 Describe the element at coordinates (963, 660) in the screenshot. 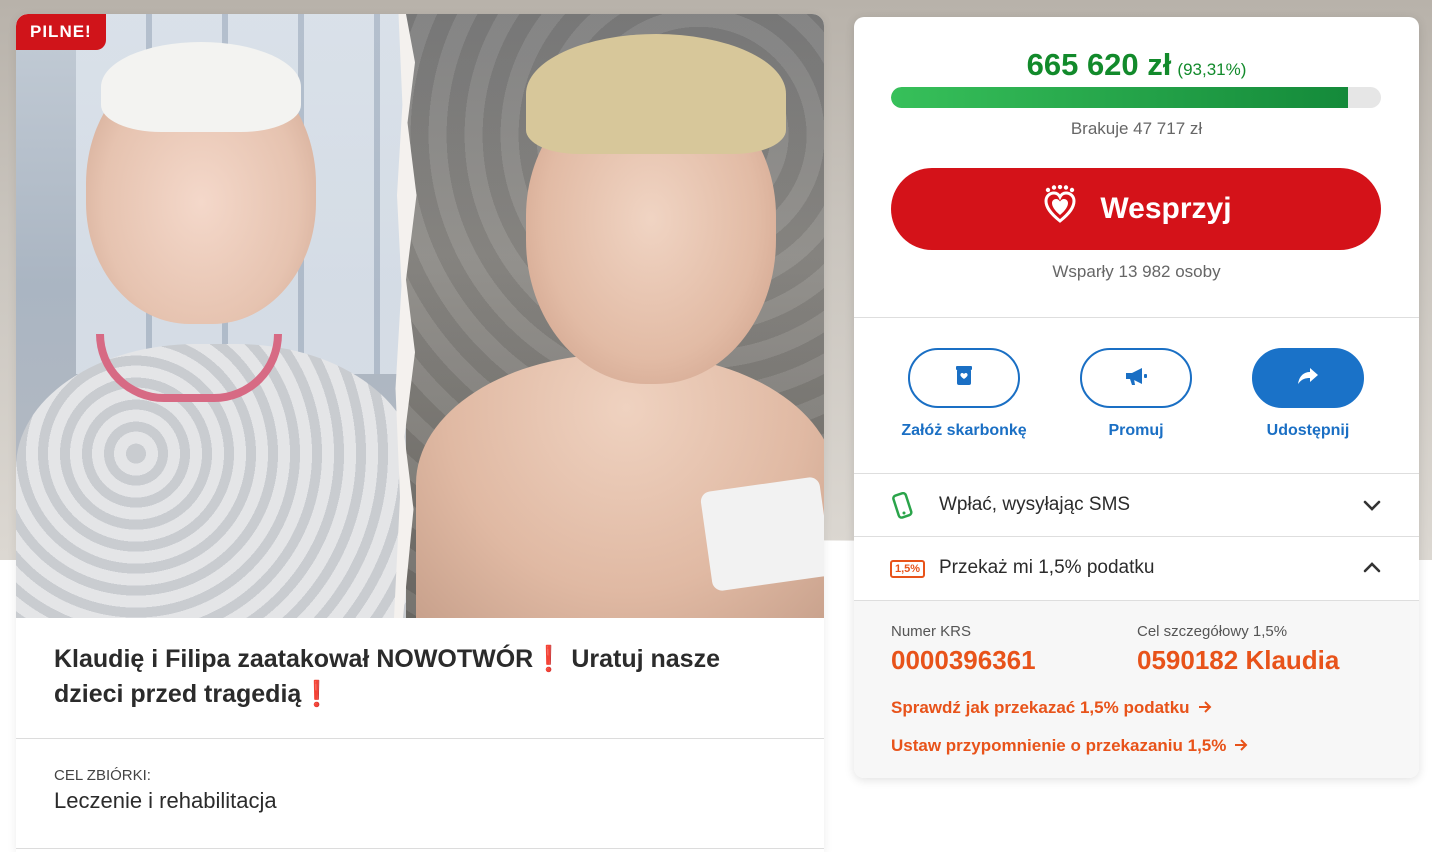

I see `krs-value: 0000396361` at that location.